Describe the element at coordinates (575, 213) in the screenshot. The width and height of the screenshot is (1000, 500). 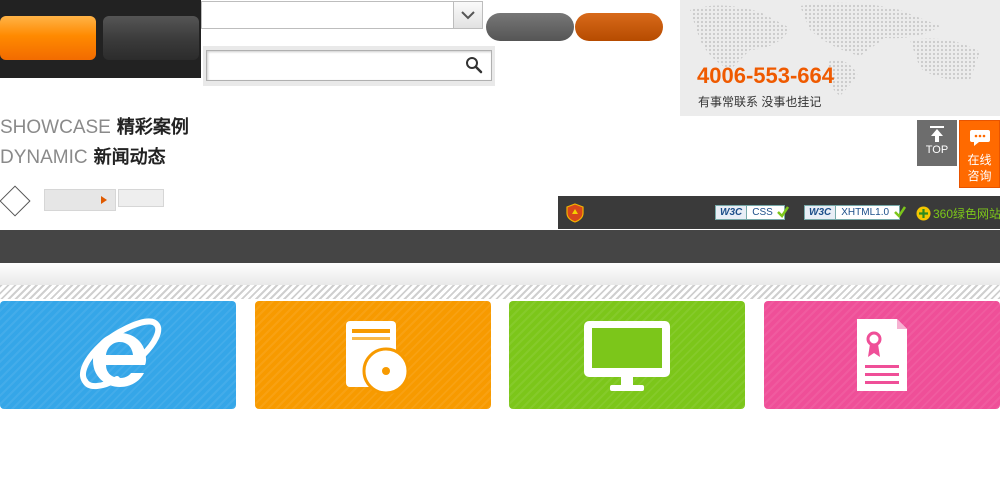
I see `shield-icon` at that location.